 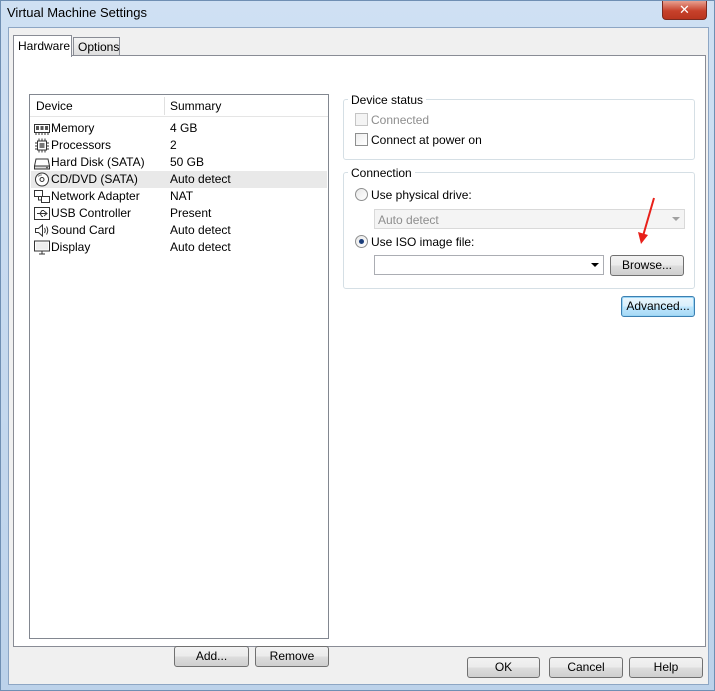 I want to click on list-header: Device Summary, so click(x=179, y=106).